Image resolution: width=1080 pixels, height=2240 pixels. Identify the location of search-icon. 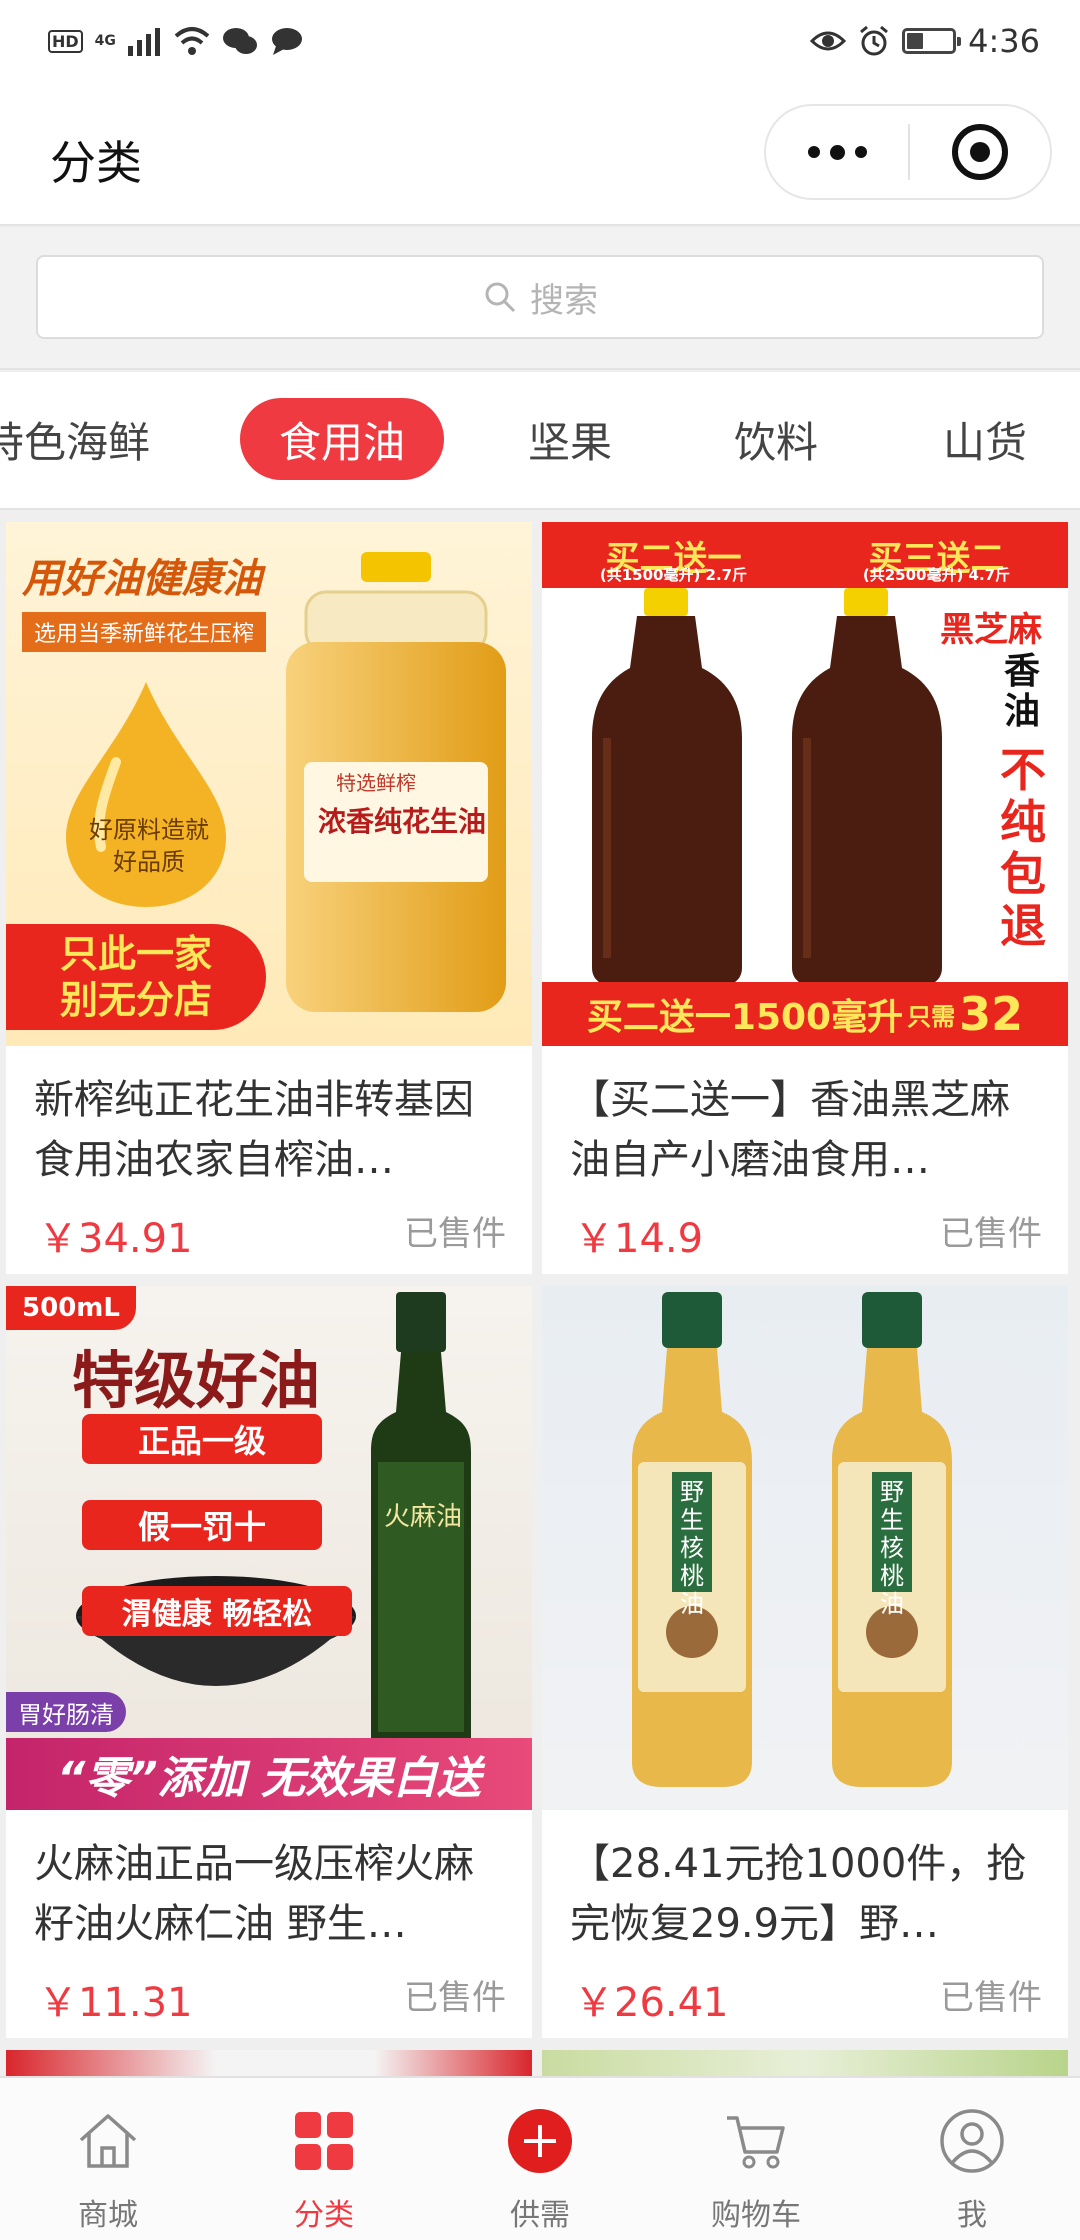
(500, 297).